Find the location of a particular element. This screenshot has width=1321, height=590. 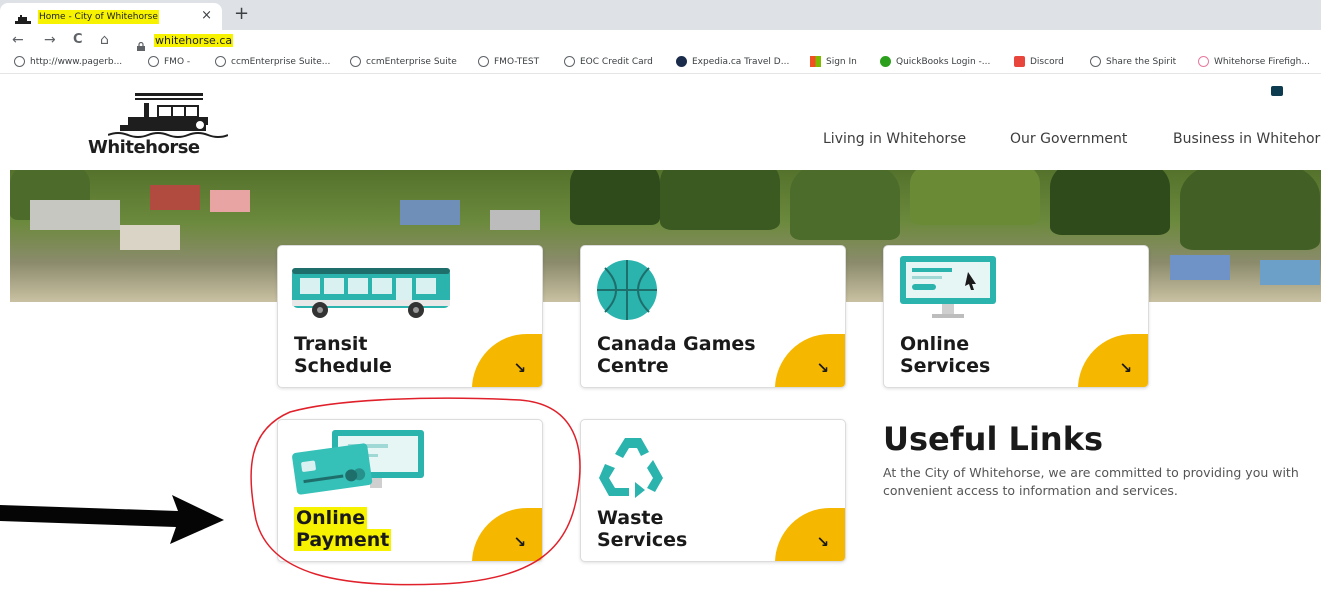

browser-tab-strip: Home - City of Whitehorse × + is located at coordinates (660, 15).